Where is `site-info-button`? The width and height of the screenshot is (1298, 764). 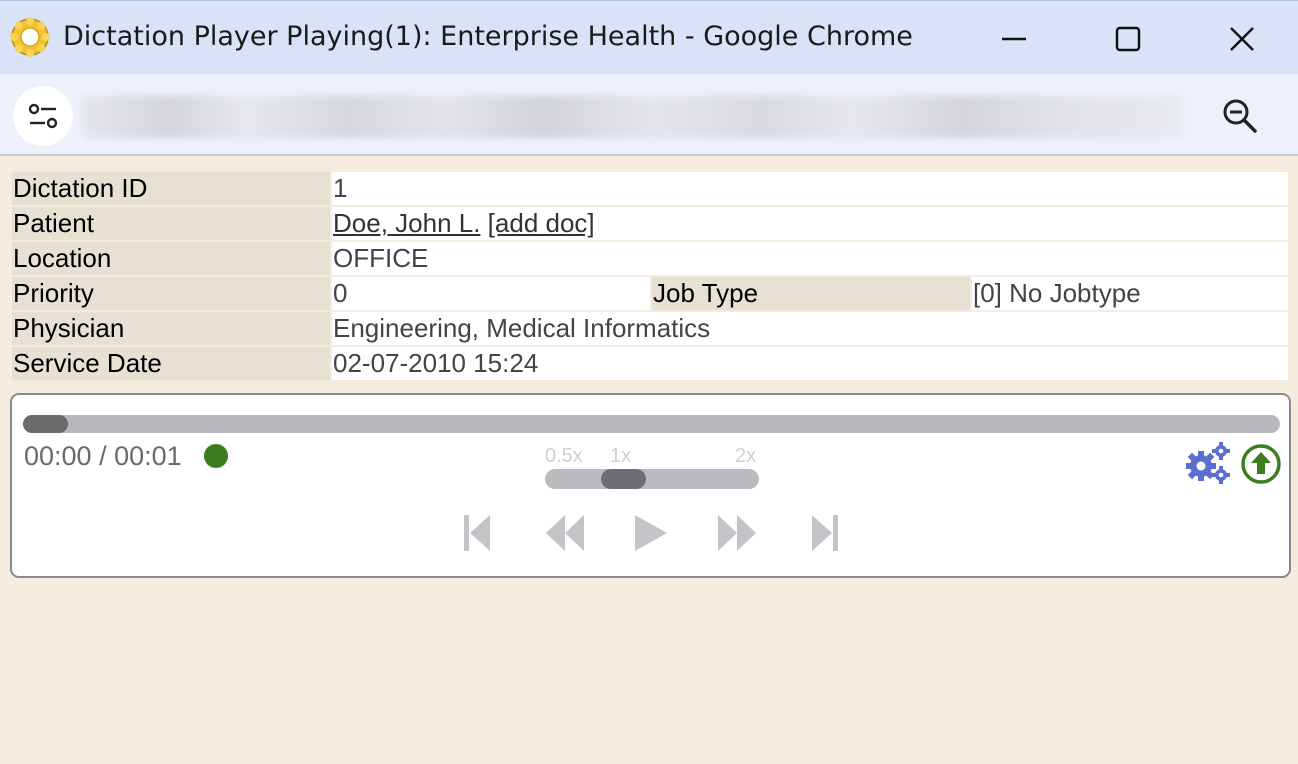
site-info-button is located at coordinates (43, 116).